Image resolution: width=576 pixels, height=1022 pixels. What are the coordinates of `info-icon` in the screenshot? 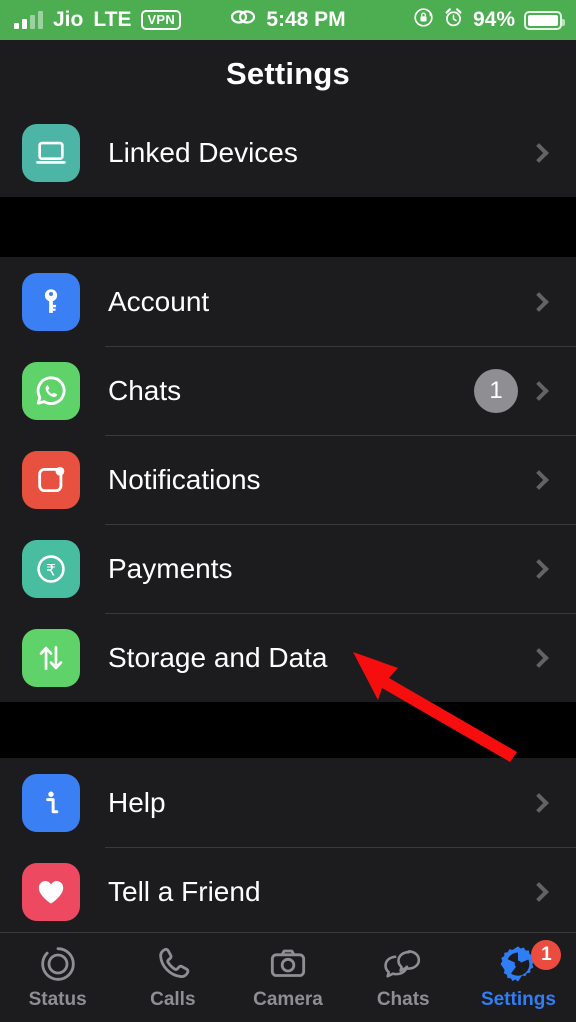 It's located at (51, 802).